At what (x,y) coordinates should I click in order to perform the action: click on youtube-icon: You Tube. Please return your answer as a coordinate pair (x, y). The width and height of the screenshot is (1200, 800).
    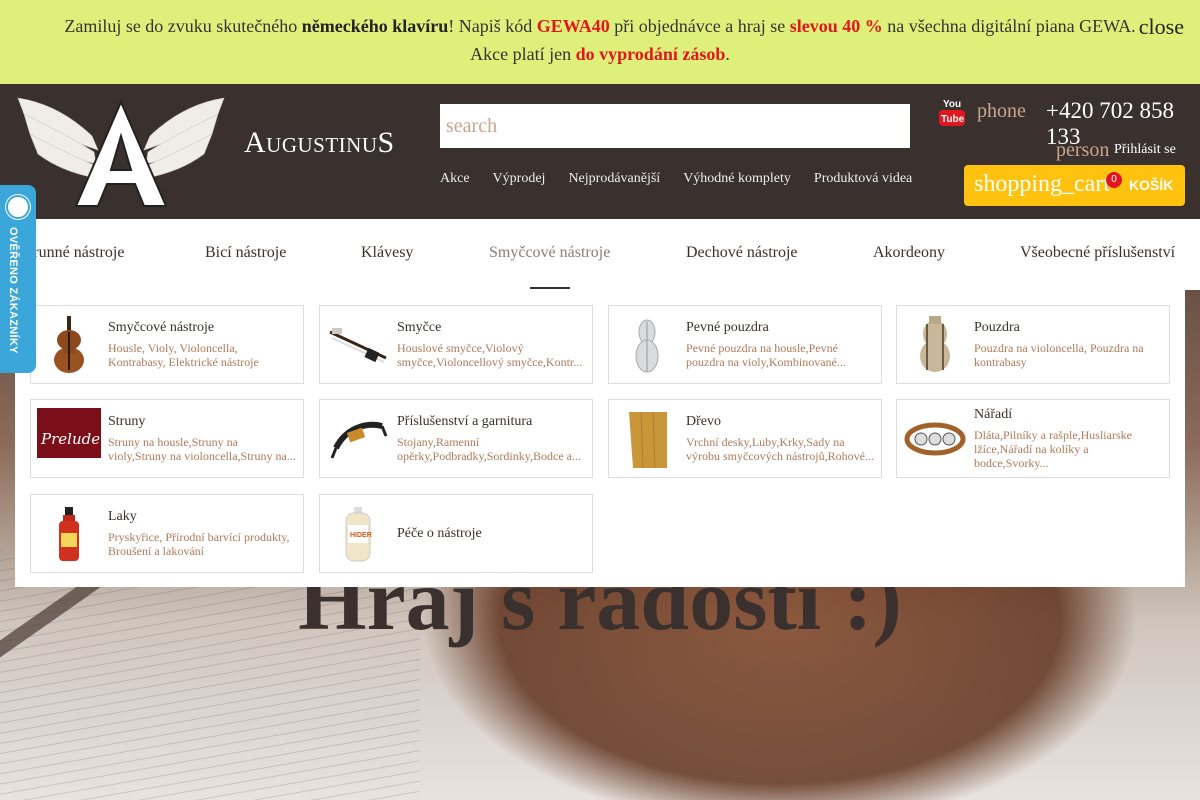
    Looking at the image, I should click on (952, 112).